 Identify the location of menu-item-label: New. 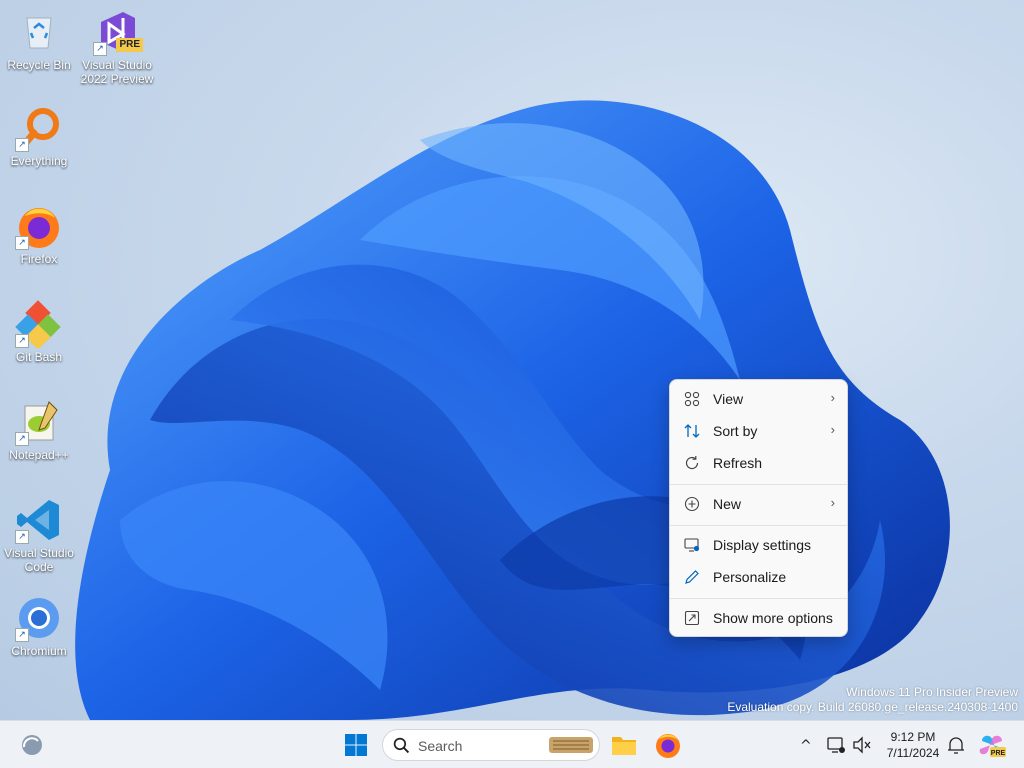
(727, 504).